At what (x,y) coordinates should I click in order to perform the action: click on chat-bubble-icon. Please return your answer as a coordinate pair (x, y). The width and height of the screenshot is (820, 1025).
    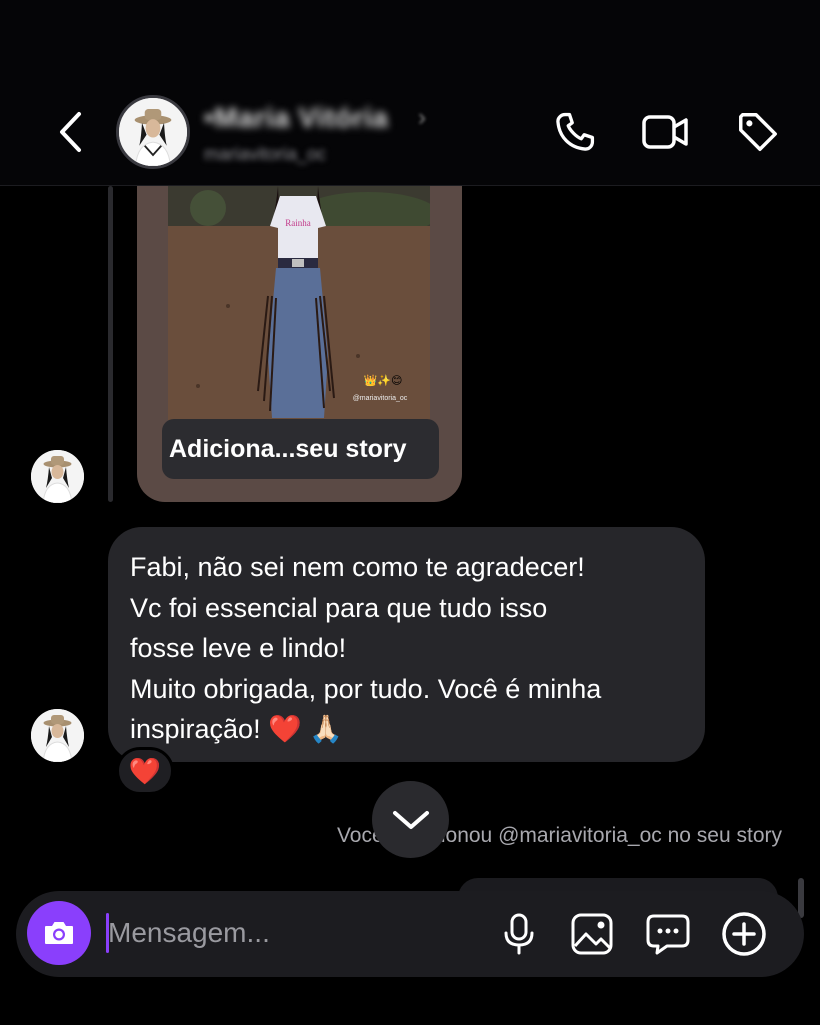
    Looking at the image, I should click on (668, 934).